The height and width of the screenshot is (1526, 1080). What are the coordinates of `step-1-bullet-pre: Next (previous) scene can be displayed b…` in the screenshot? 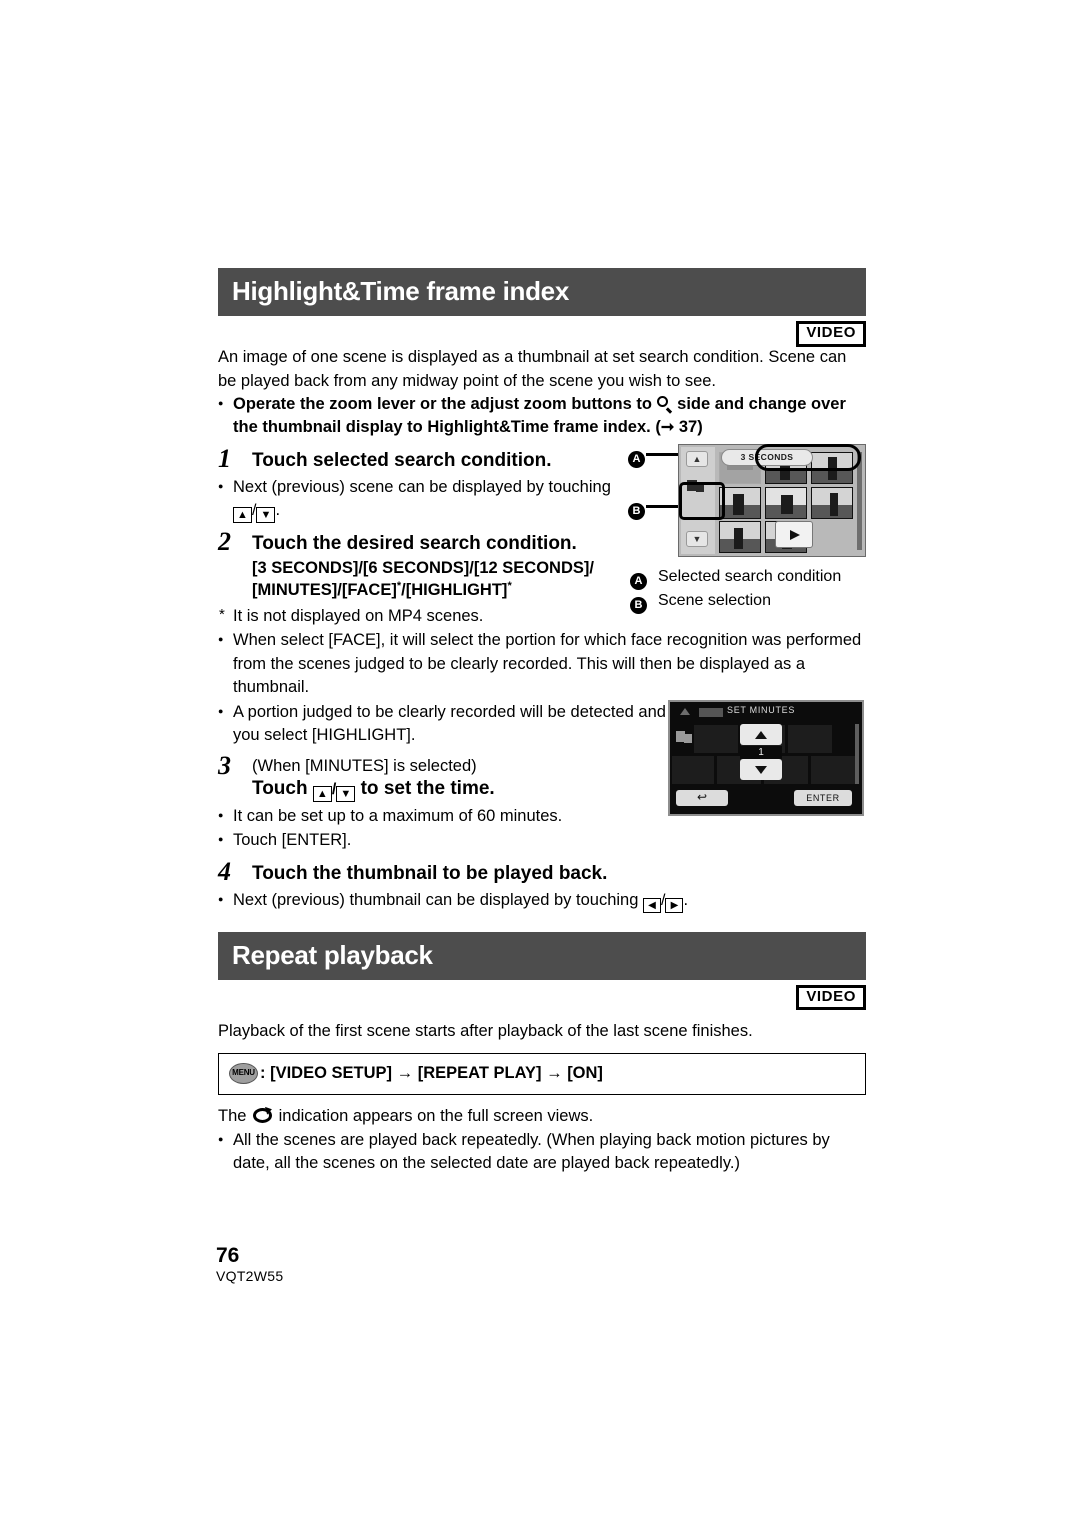 It's located at (422, 486).